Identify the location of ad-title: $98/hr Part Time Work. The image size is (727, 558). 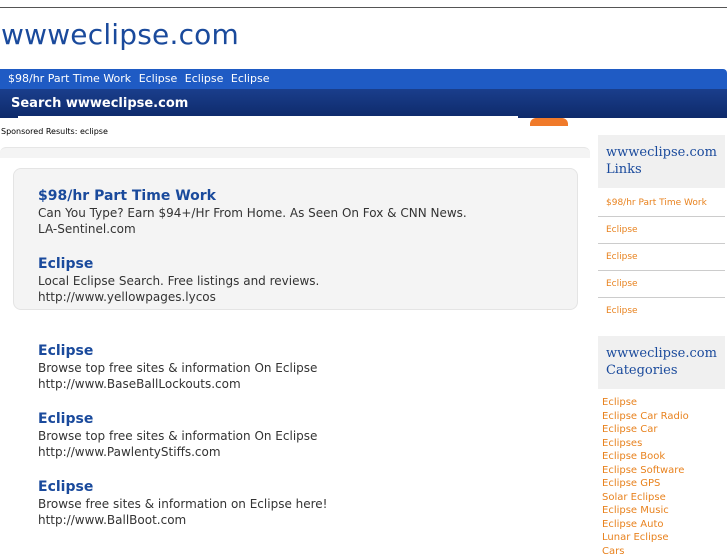
(252, 196).